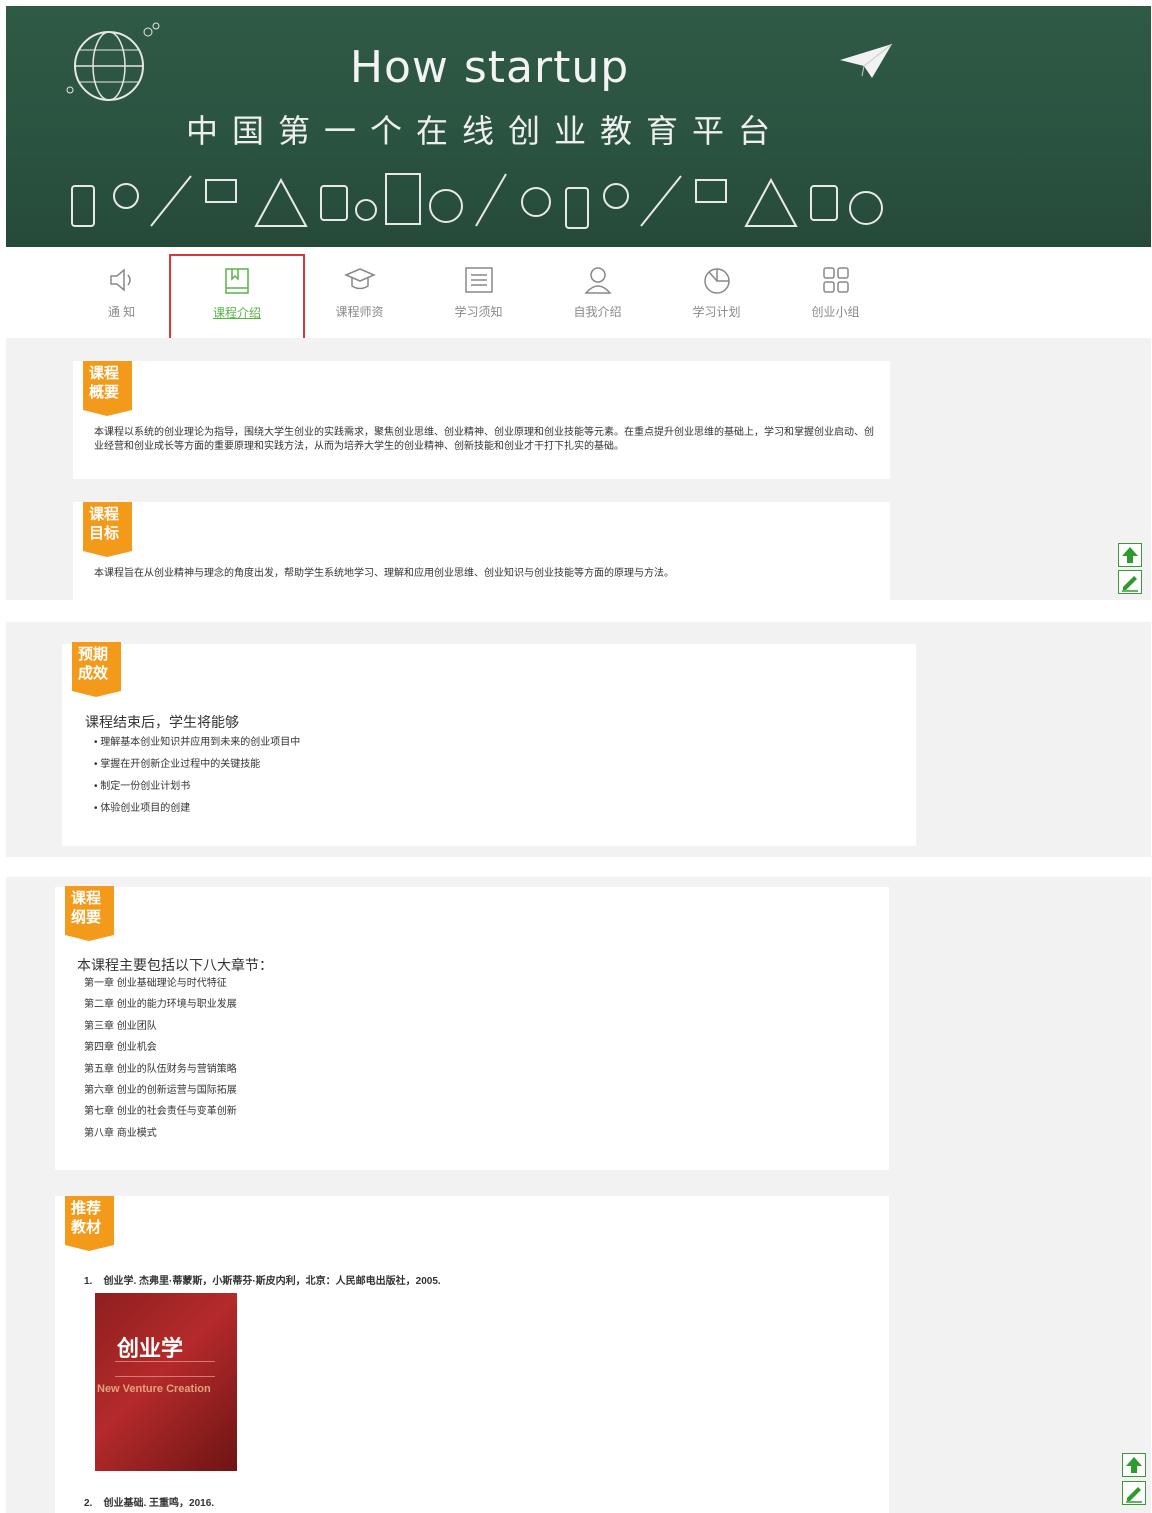 This screenshot has width=1152, height=1513. What do you see at coordinates (359, 302) in the screenshot?
I see `nav-item-teachers: 课程师资` at bounding box center [359, 302].